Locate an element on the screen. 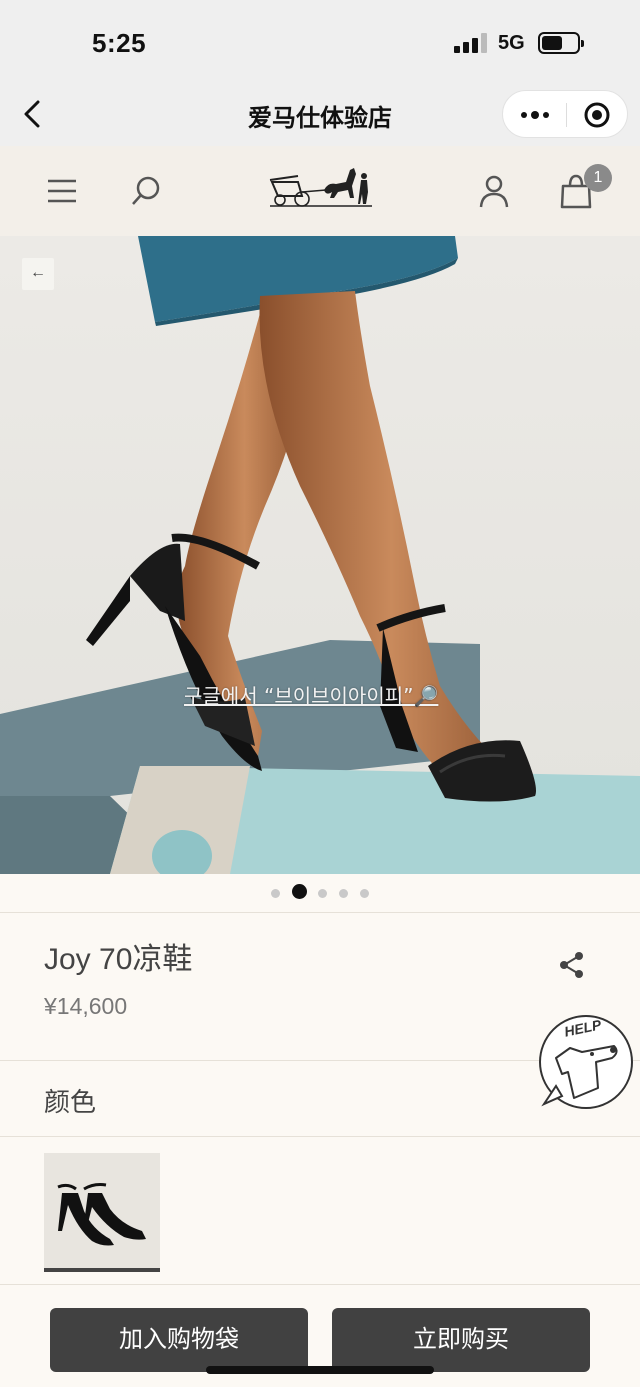 This screenshot has height=1387, width=640. store-header: 1 is located at coordinates (320, 191).